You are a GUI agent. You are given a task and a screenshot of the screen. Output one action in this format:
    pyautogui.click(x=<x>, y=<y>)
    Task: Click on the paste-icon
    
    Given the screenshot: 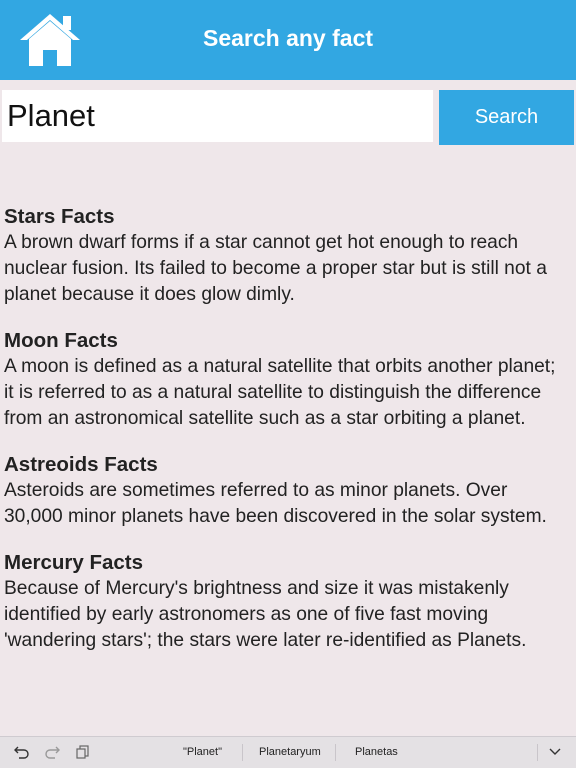 What is the action you would take?
    pyautogui.click(x=83, y=753)
    